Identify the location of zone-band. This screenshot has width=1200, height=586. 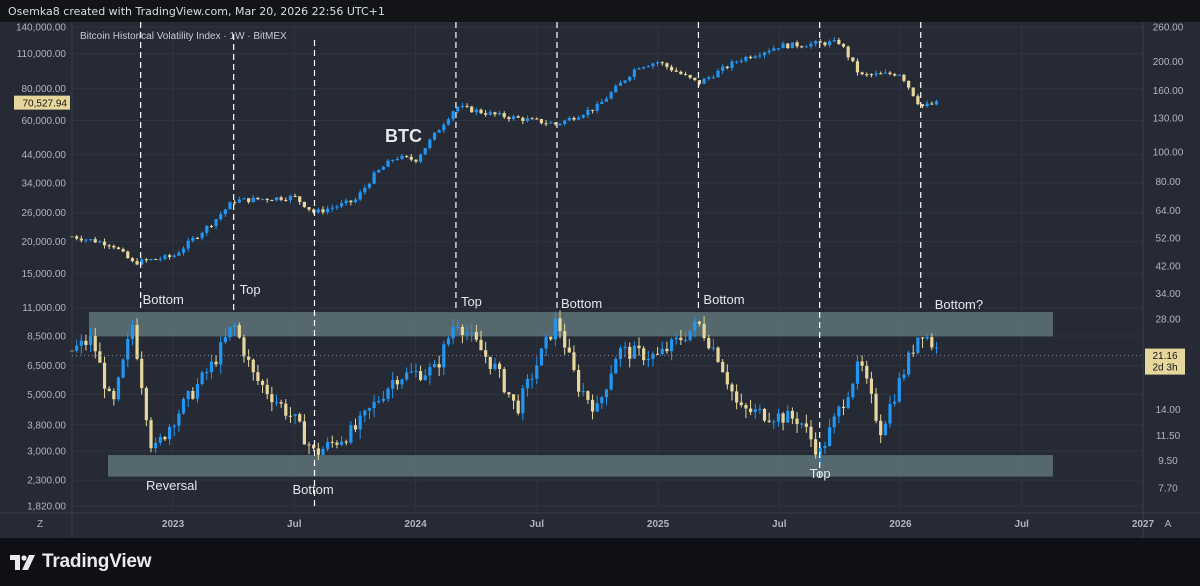
(571, 324).